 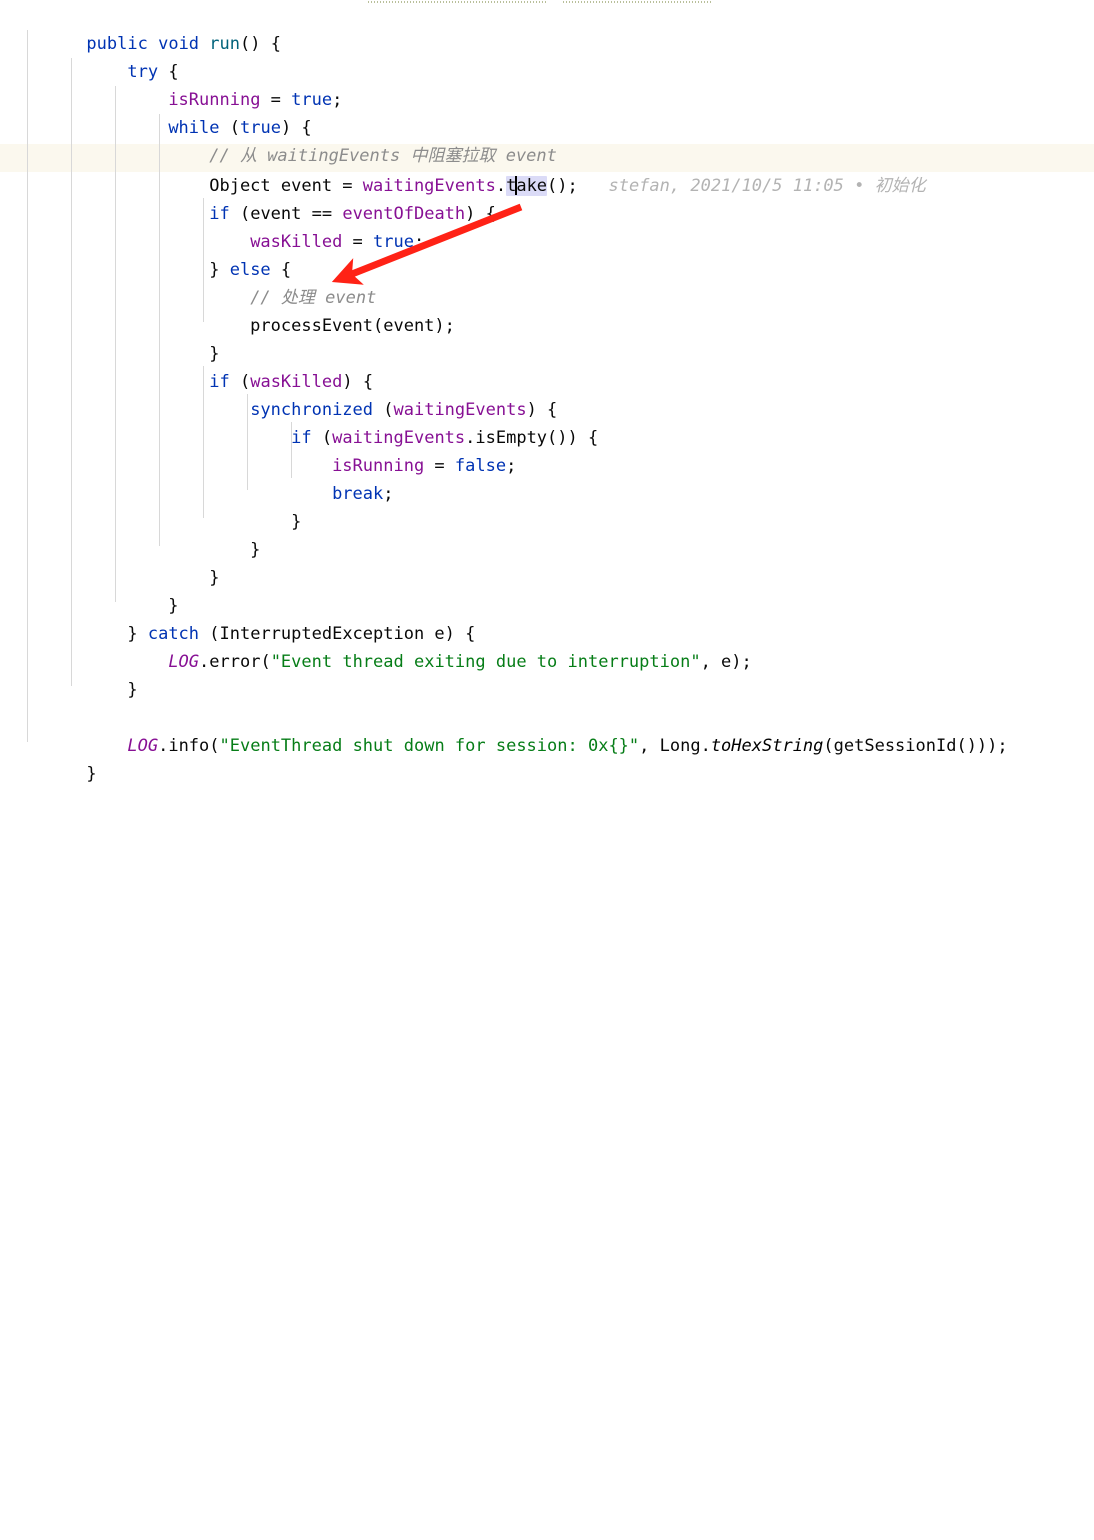 I want to click on code-line: if (event == eventOfDeath) {, so click(x=248, y=198).